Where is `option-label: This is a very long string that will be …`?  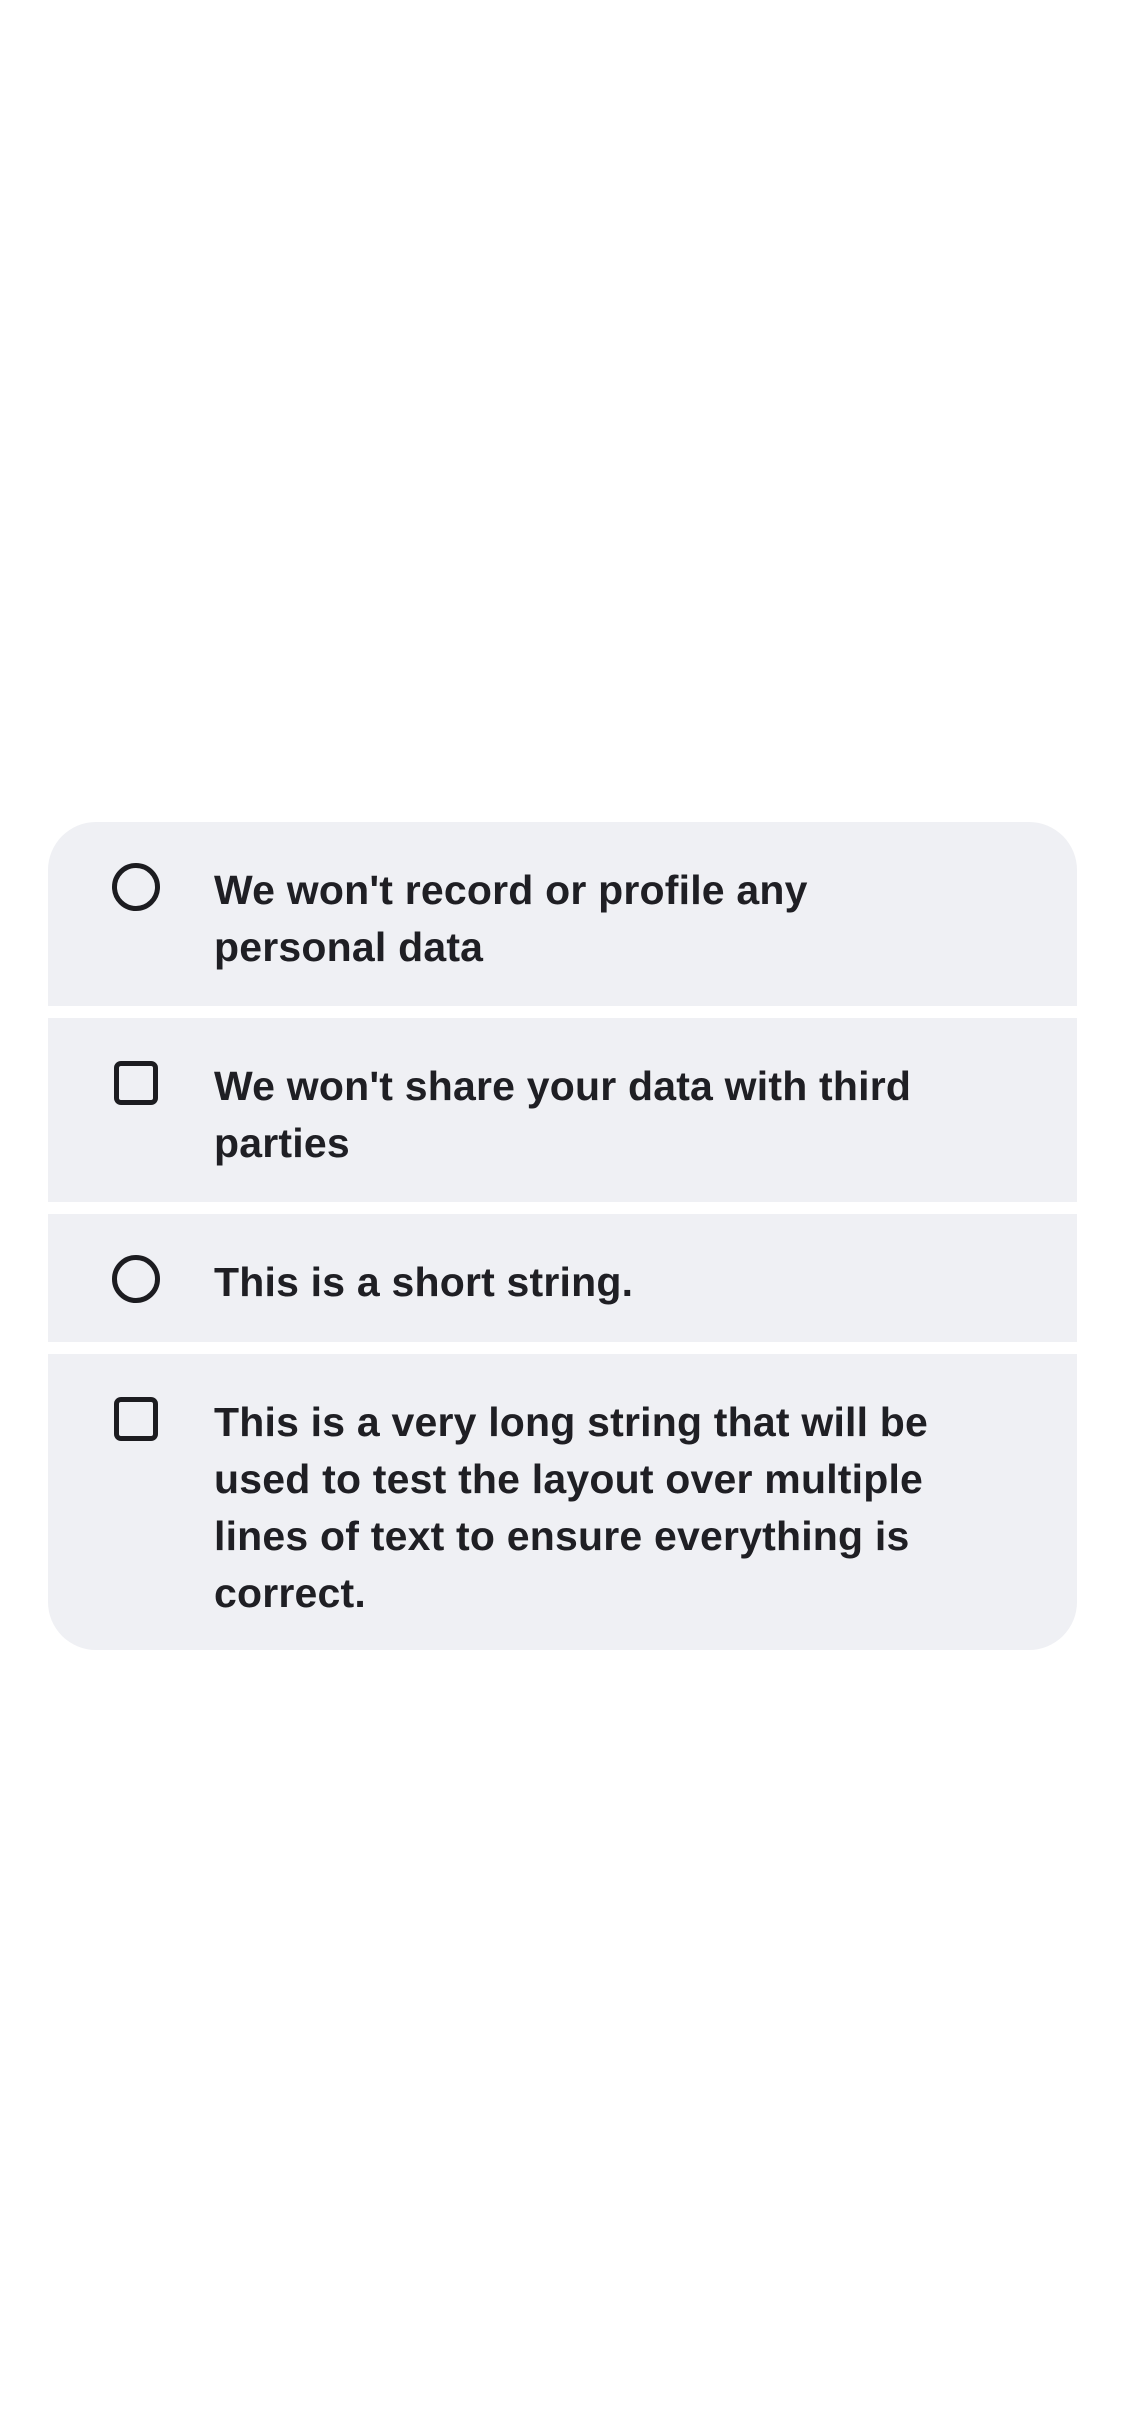 option-label: This is a very long string that will be … is located at coordinates (571, 1507).